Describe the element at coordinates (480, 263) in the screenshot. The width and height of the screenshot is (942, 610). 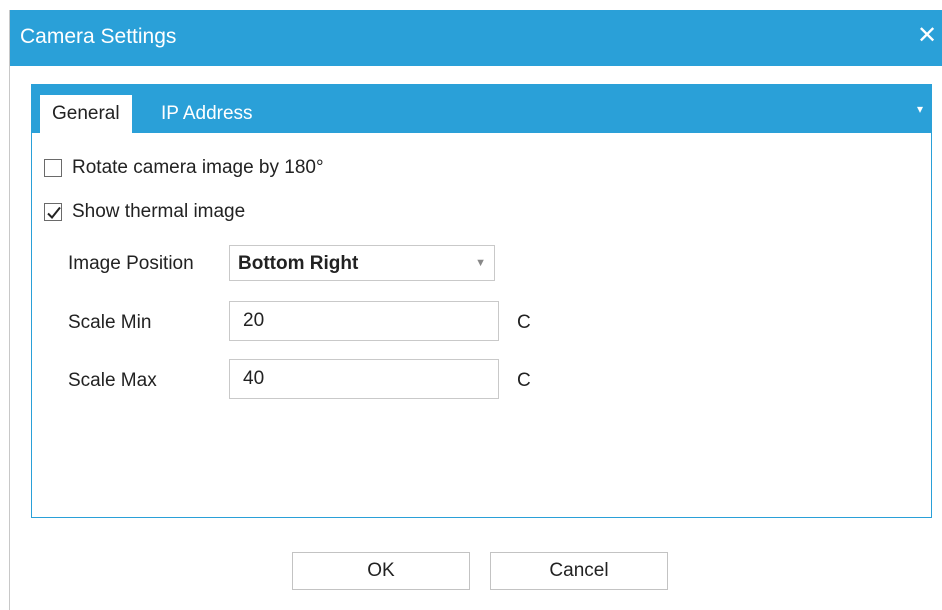
I see `chevron-down-icon: ▼` at that location.